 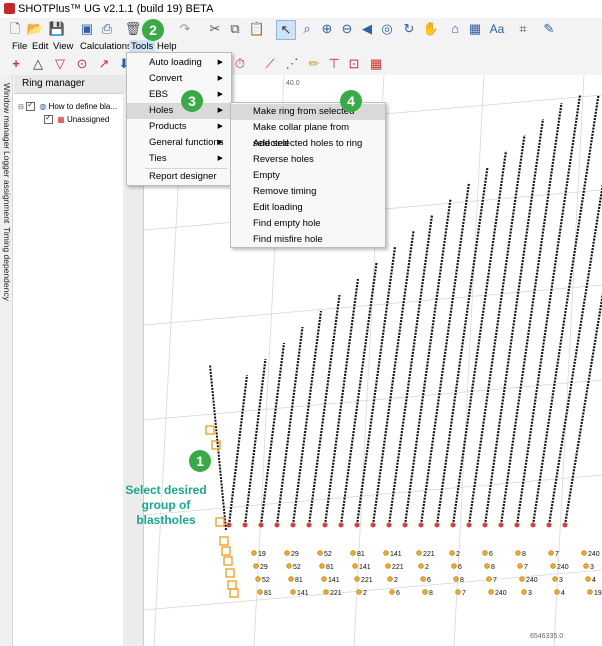 What do you see at coordinates (429, 554) in the screenshot?
I see `hole-label: 221` at bounding box center [429, 554].